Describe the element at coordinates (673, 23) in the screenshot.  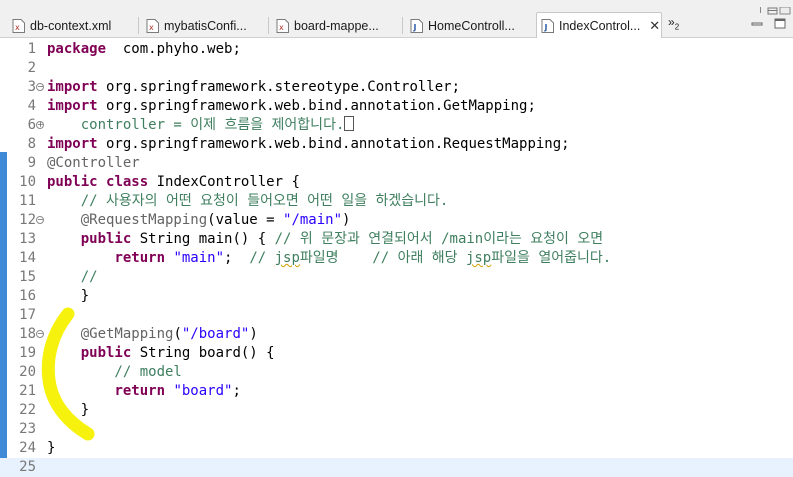
I see `tab-overflow-button: »2` at that location.